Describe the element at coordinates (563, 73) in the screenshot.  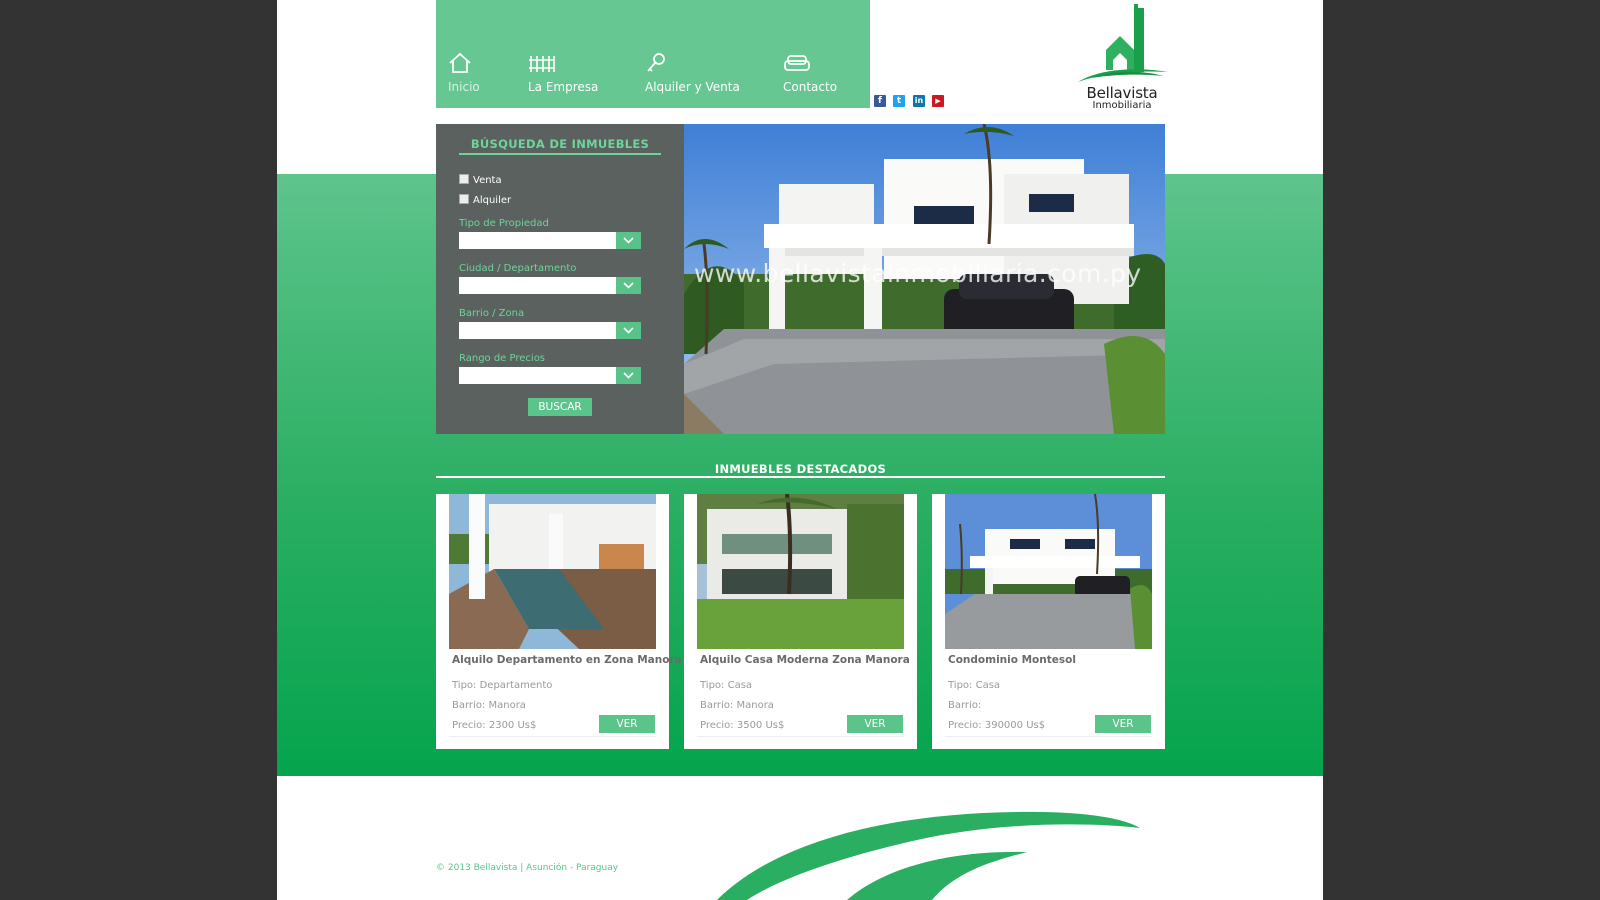
I see `nav-item-la-empresa: La Empresa` at that location.